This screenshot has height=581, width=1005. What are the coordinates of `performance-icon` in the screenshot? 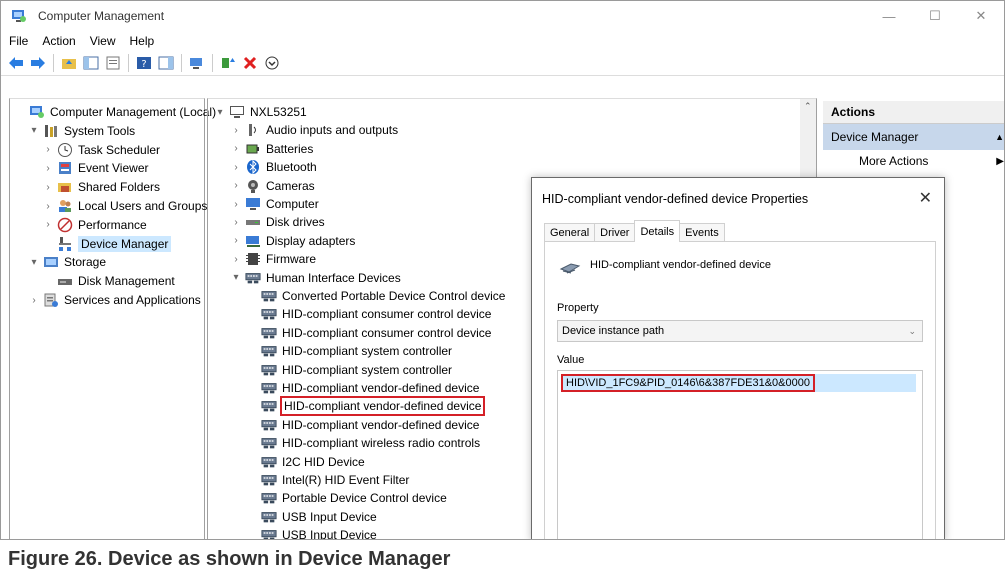 It's located at (65, 225).